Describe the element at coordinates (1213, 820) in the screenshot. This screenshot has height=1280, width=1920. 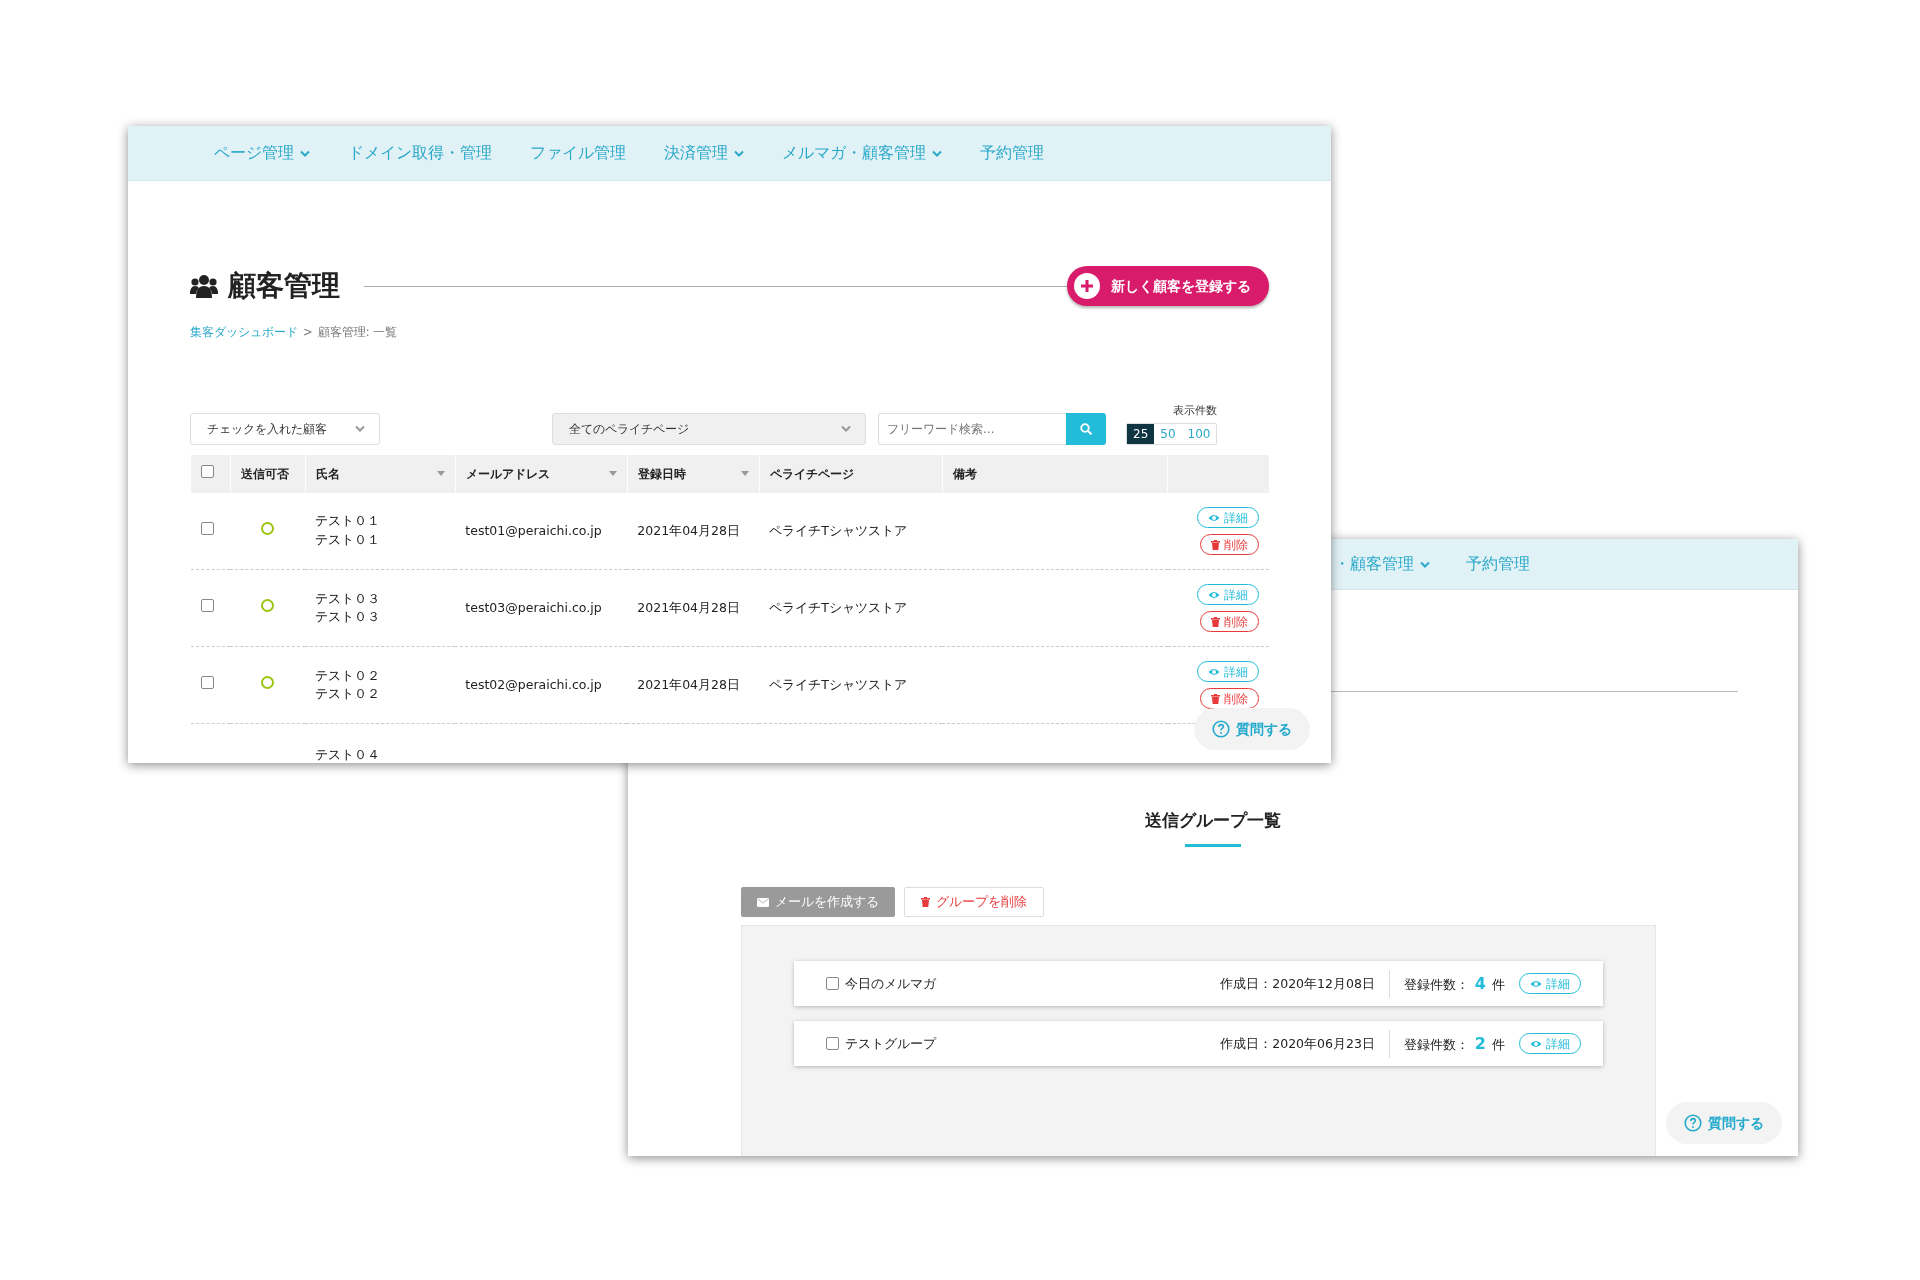
I see `section-title: 送信グループ一覧` at that location.